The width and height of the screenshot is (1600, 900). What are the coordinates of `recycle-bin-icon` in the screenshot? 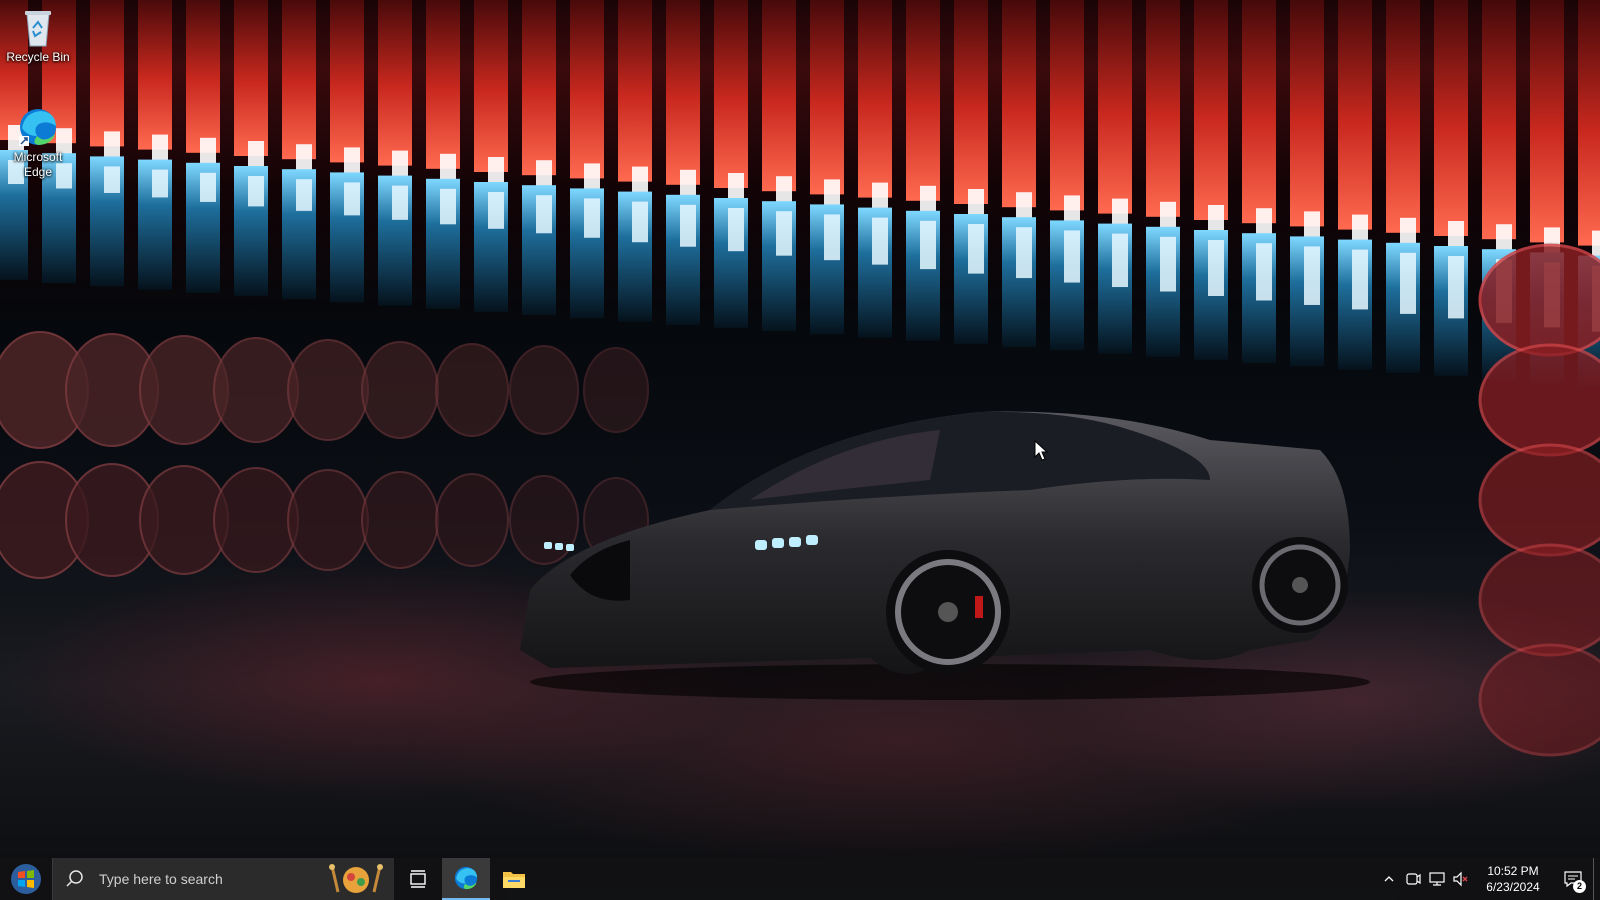 It's located at (38, 29).